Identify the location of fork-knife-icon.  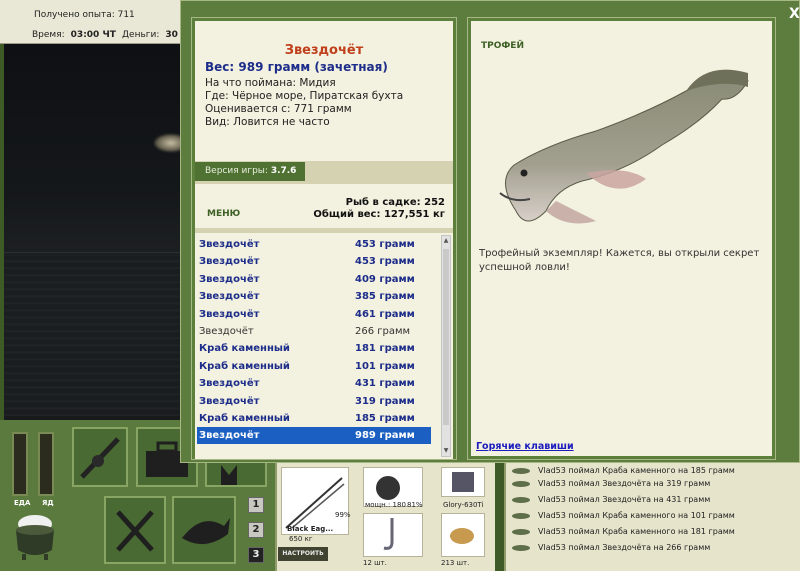
(135, 531).